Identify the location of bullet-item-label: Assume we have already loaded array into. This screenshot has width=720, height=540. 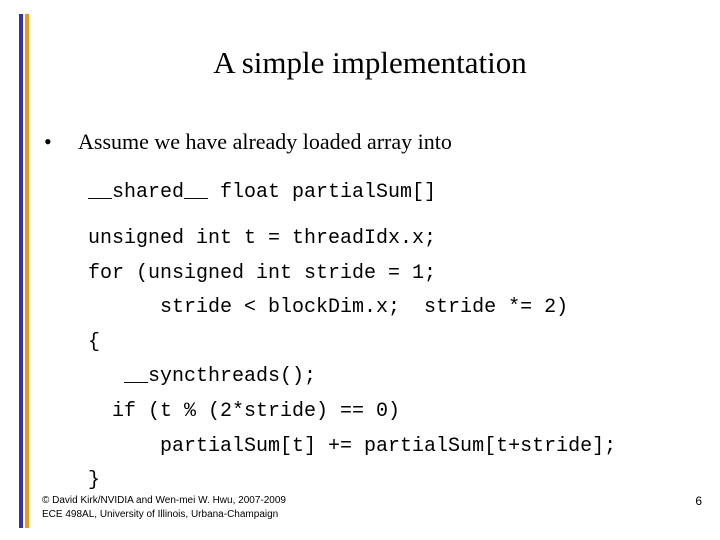
(265, 141).